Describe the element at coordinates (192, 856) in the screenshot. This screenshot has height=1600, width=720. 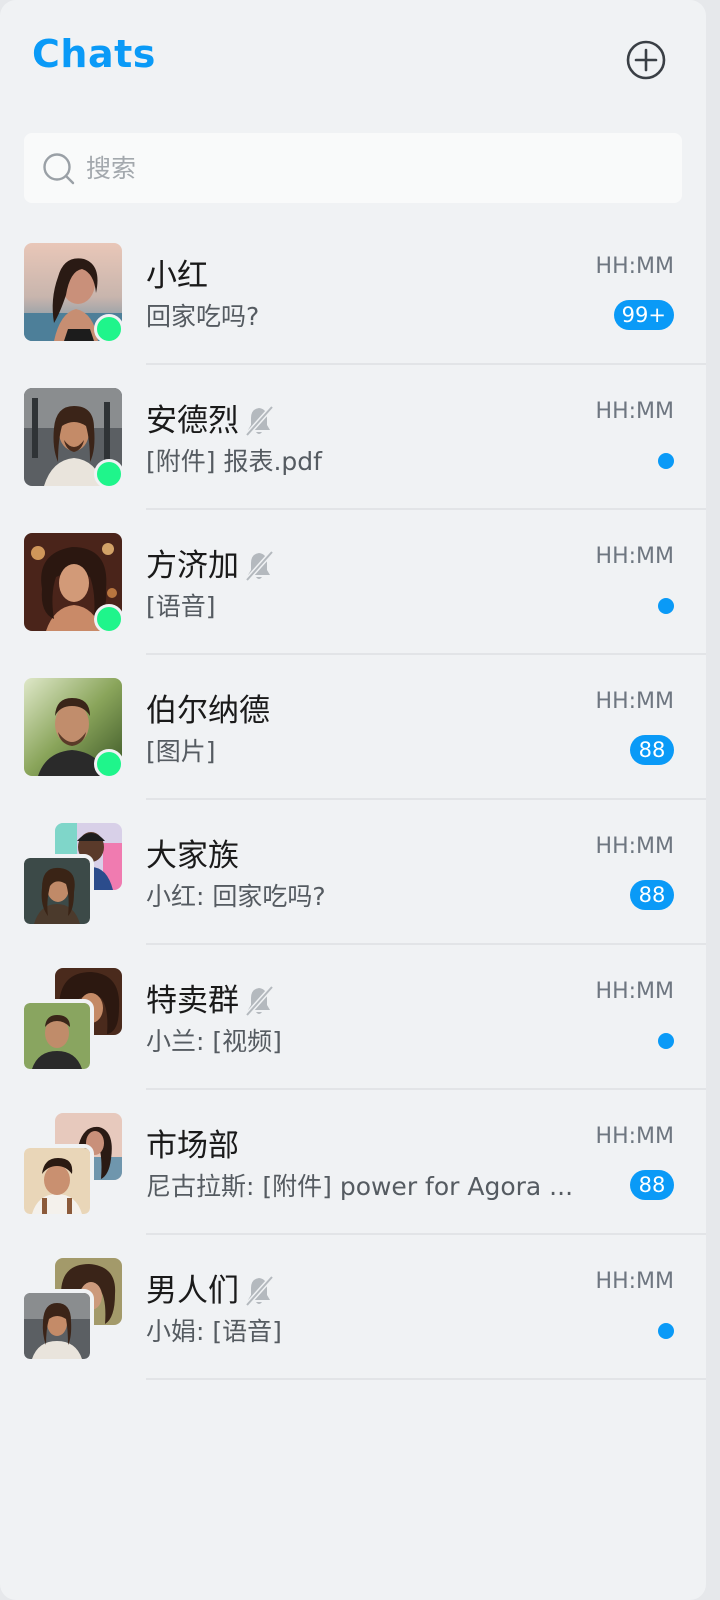
I see `conversation-name: 大家族` at that location.